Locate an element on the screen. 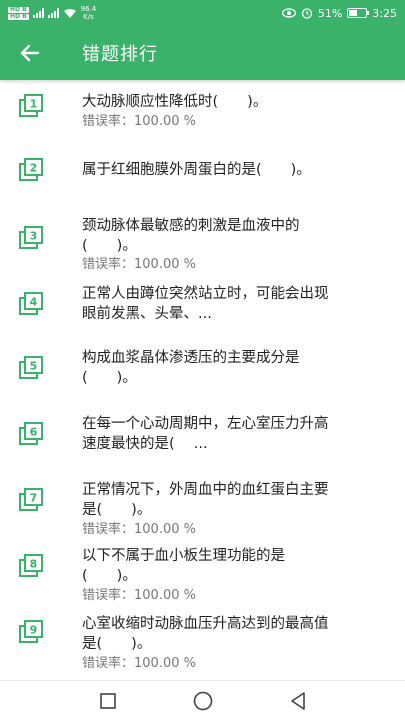  list-item: 5 构成血浆晶体渗透压的主要成分是 ( )。 is located at coordinates (202, 380).